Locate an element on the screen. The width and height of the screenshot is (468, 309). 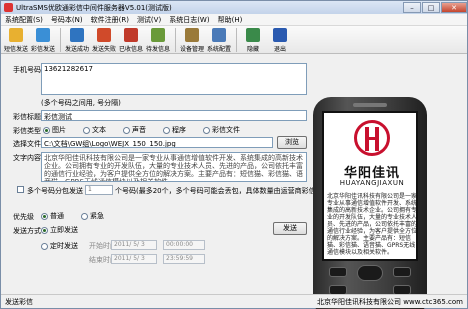
send-now-radio: 立即发送 is located at coordinates (59, 230).